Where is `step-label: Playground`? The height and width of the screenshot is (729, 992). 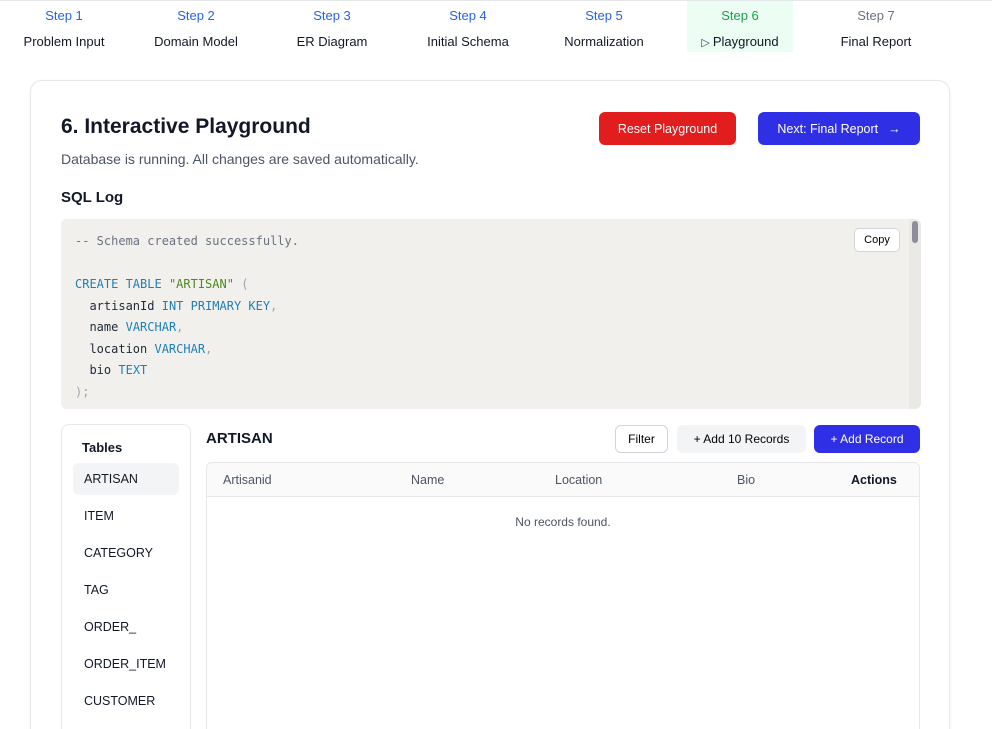
step-label: Playground is located at coordinates (745, 41).